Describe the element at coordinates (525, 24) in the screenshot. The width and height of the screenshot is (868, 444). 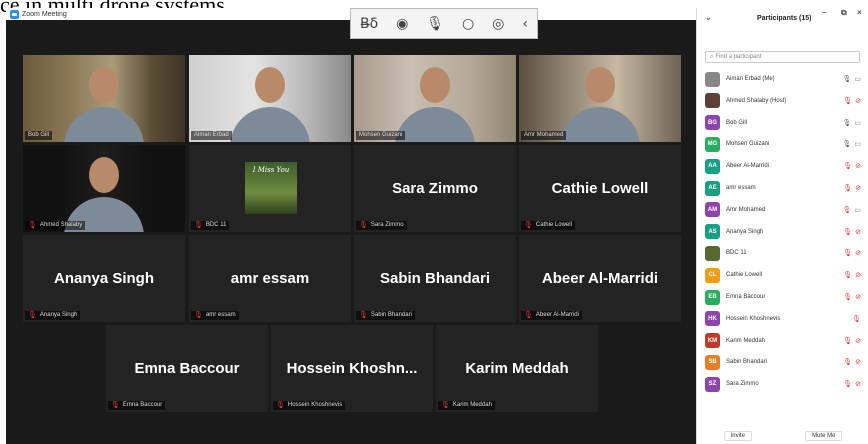
I see `chevron-left-icon: ‹` at that location.